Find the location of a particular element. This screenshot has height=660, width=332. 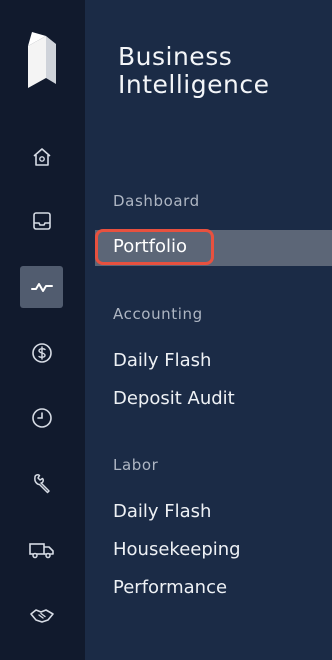

nav-item-labor-daily-flash: Daily Flash is located at coordinates (162, 512).